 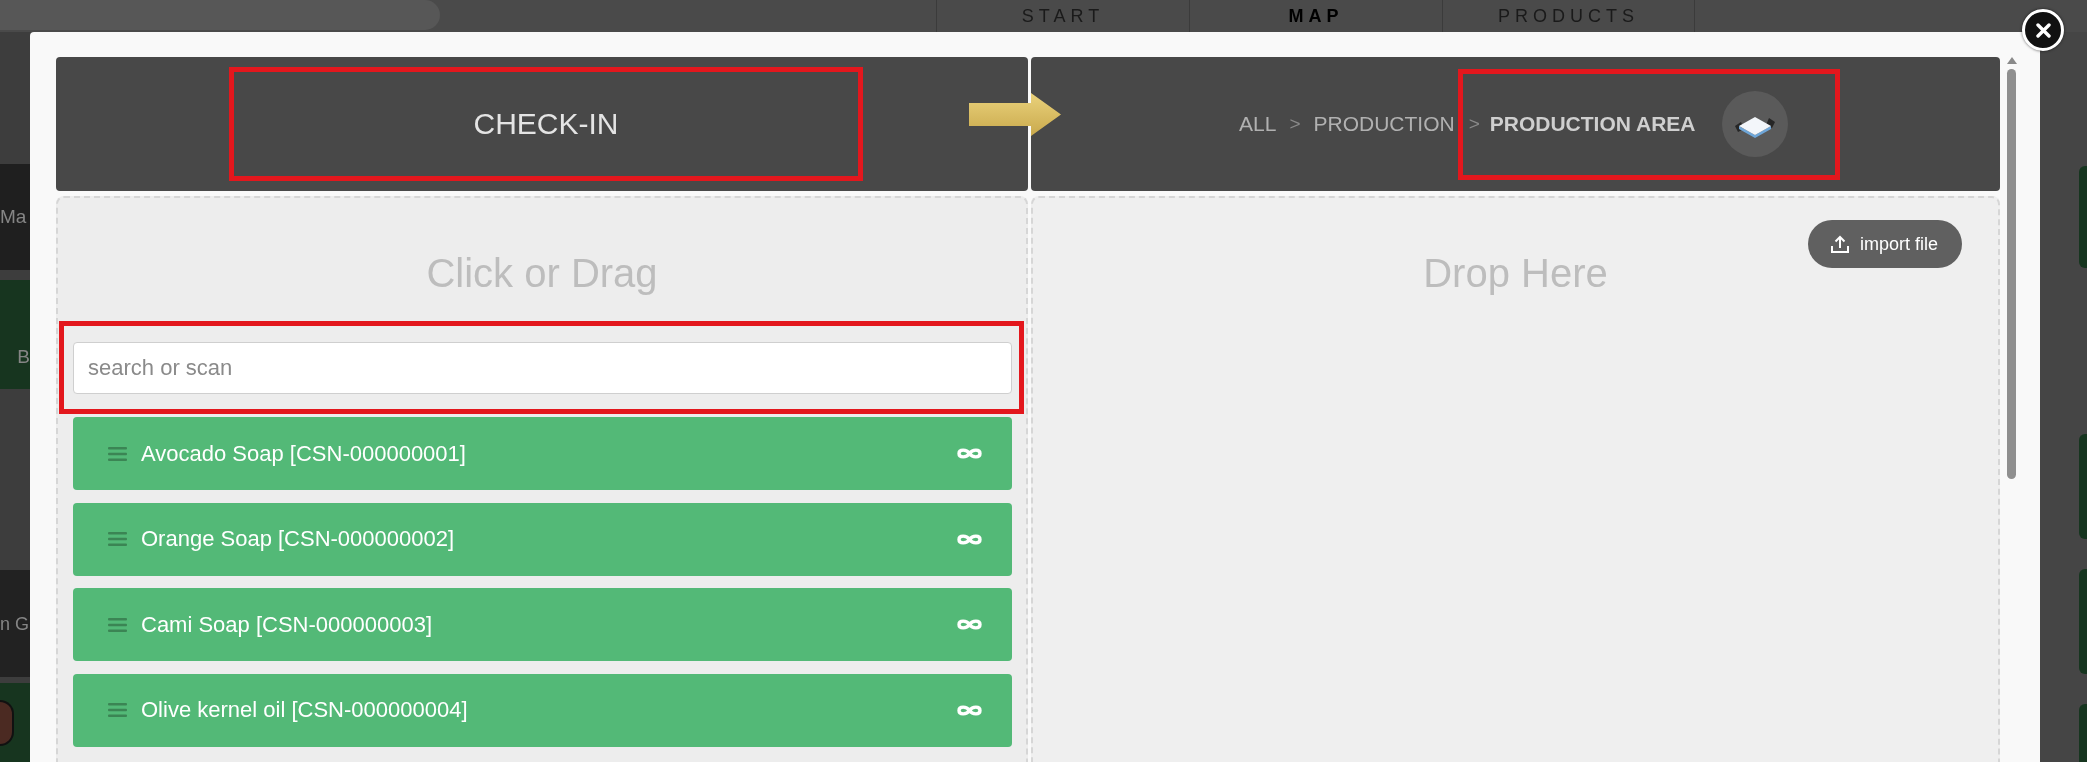 What do you see at coordinates (14, 623) in the screenshot?
I see `card-text: n G` at bounding box center [14, 623].